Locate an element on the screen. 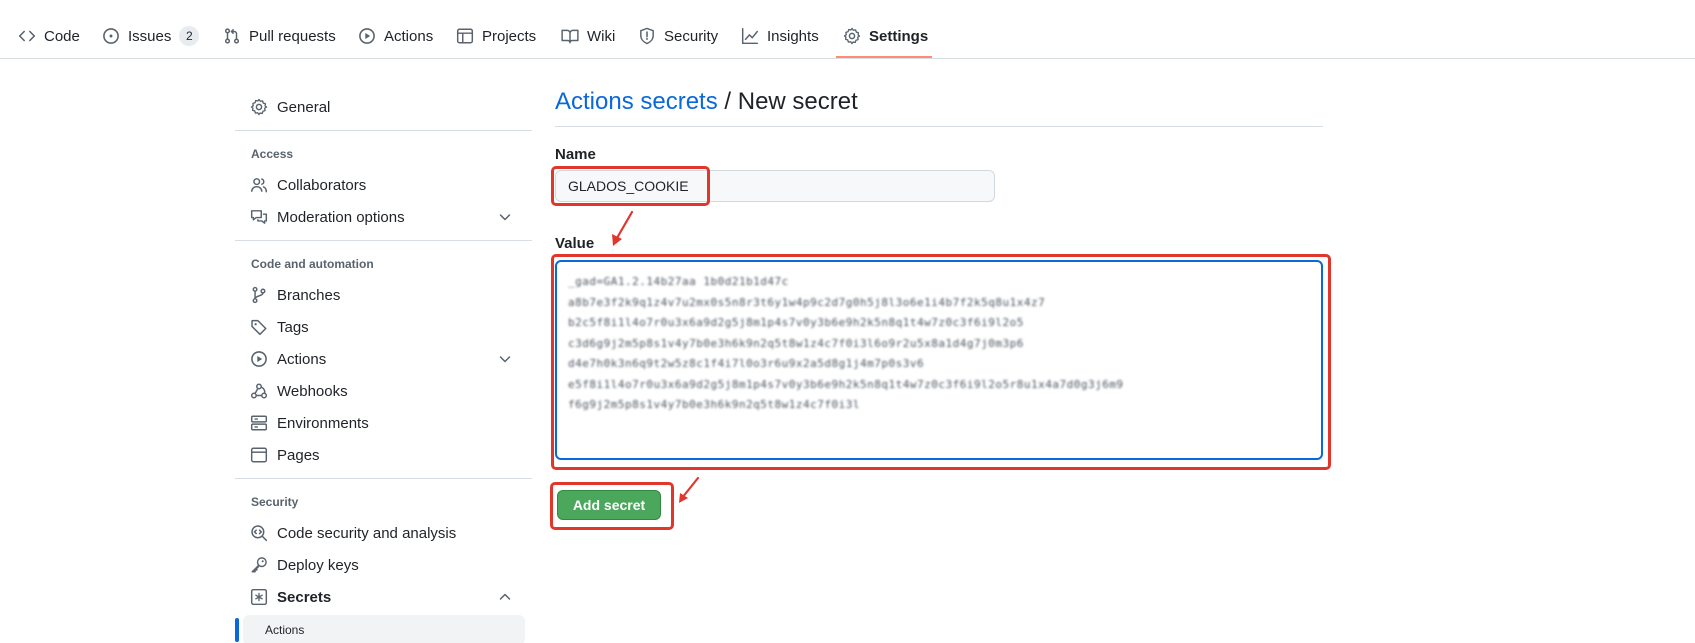 Image resolution: width=1695 pixels, height=643 pixels. annotation-arrows is located at coordinates (656, 356).